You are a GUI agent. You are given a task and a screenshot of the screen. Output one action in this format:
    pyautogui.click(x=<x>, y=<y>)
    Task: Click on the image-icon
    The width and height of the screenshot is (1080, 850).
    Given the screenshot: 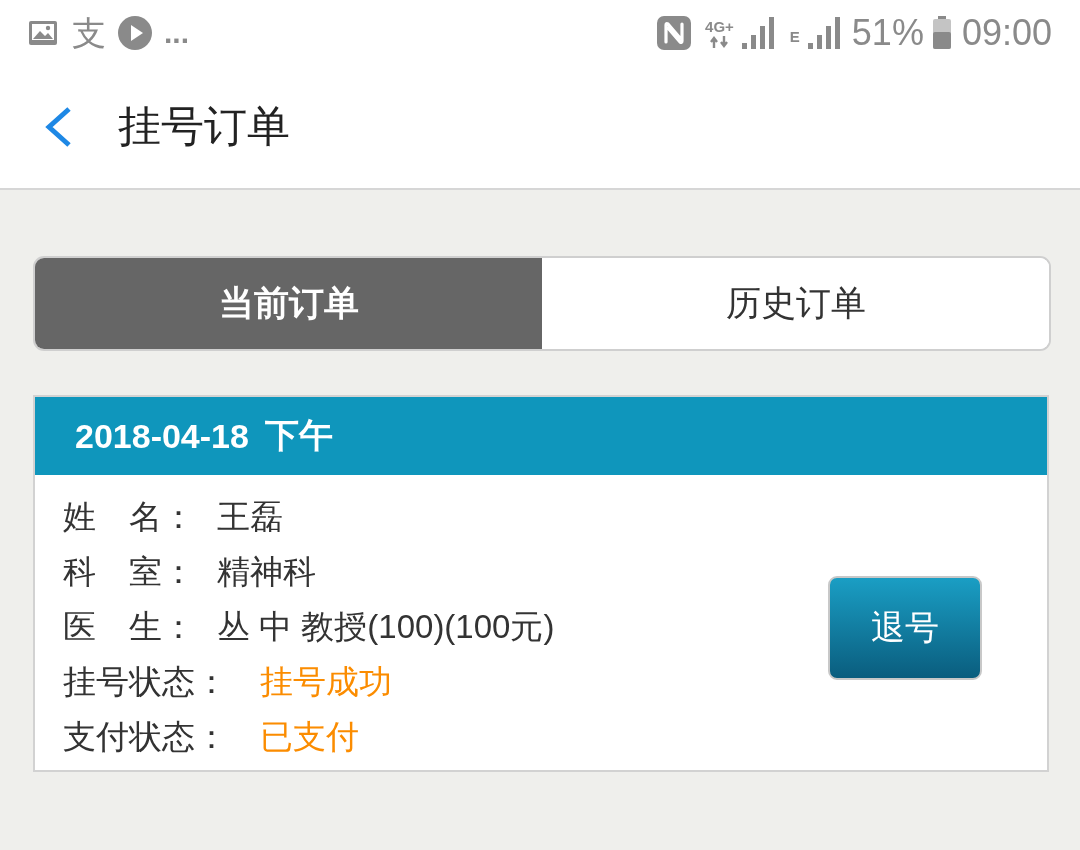 What is the action you would take?
    pyautogui.click(x=43, y=33)
    